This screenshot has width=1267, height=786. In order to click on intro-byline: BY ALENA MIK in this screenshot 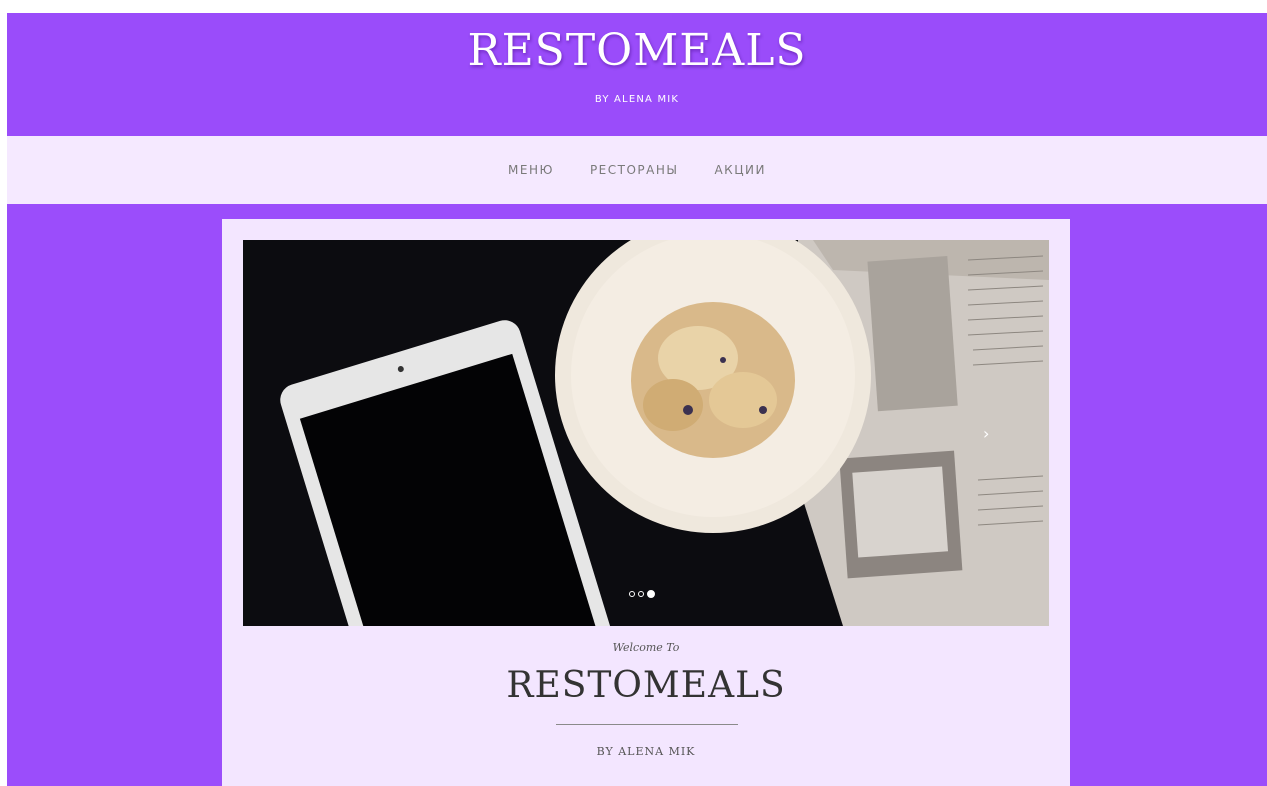, I will do `click(646, 751)`.